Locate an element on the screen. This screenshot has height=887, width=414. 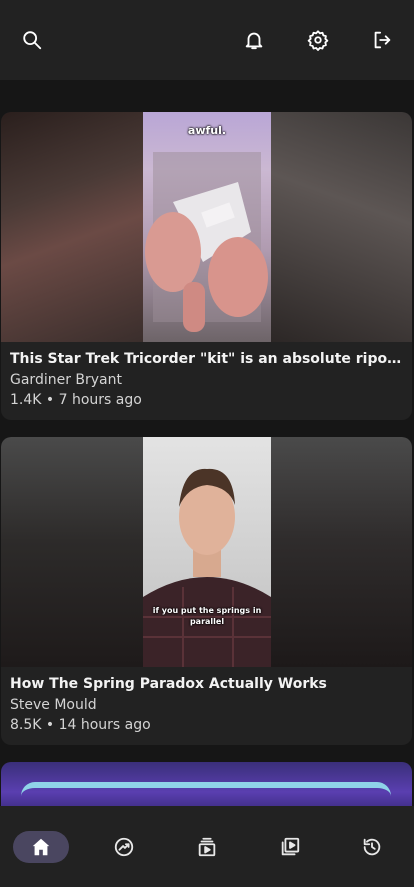
nav-history is located at coordinates (372, 847).